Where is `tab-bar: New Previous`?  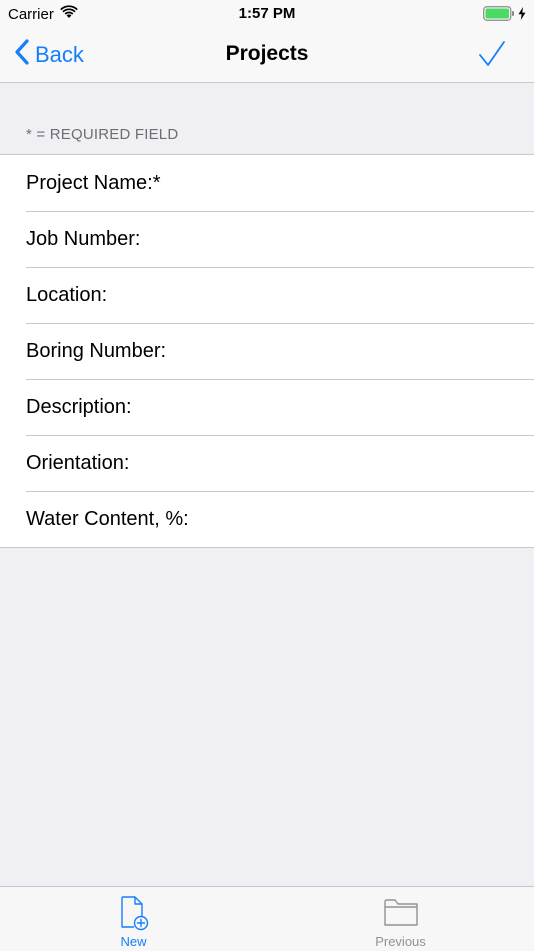
tab-bar: New Previous is located at coordinates (267, 918).